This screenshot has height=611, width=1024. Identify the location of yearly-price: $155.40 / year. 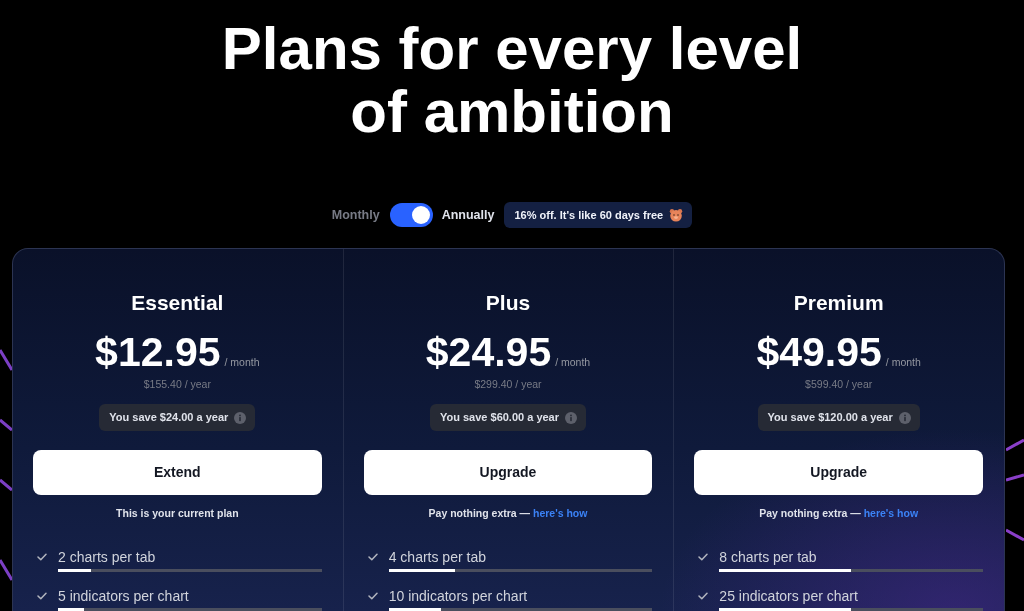
(177, 384).